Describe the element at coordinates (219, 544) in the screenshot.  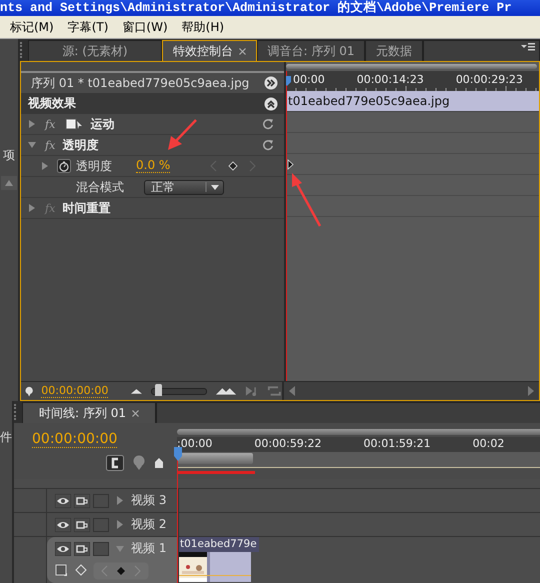
I see `clip-name: t01eabed779e` at that location.